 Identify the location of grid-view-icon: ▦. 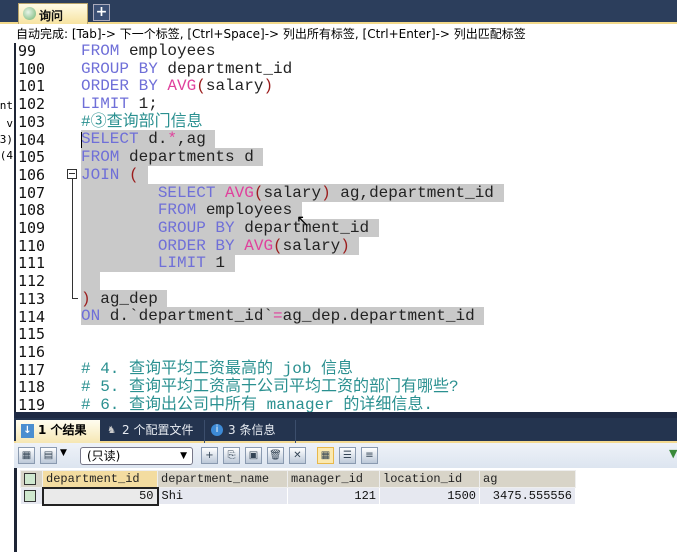
(325, 455).